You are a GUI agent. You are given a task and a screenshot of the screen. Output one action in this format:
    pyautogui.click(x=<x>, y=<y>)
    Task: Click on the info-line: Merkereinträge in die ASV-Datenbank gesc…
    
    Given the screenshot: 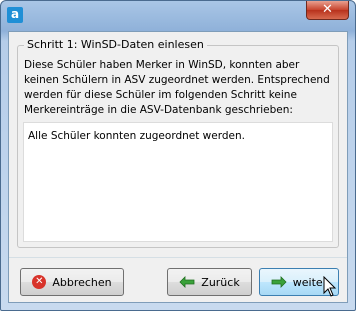 What is the action you would take?
    pyautogui.click(x=158, y=110)
    